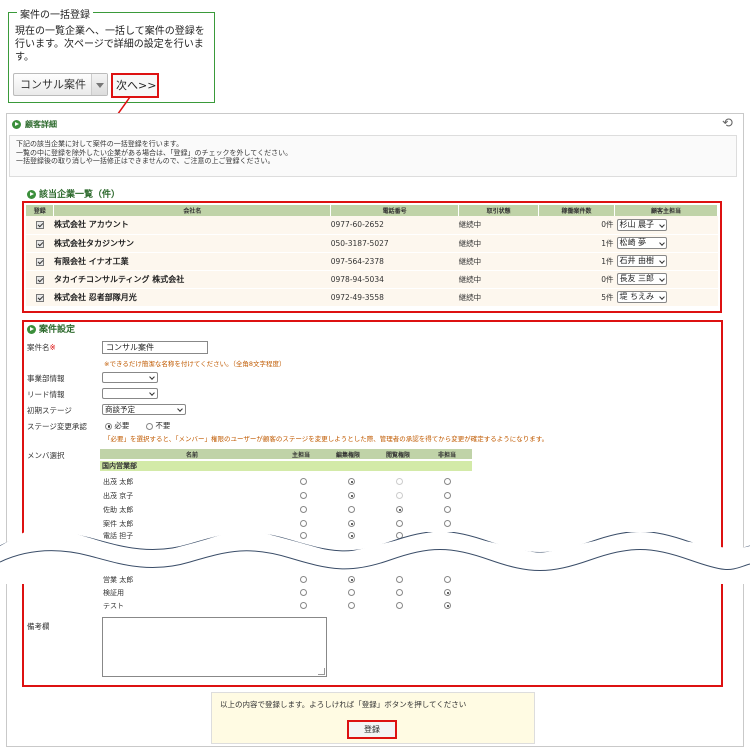  What do you see at coordinates (576, 297) in the screenshot?
I see `active-case-count: 5件` at bounding box center [576, 297].